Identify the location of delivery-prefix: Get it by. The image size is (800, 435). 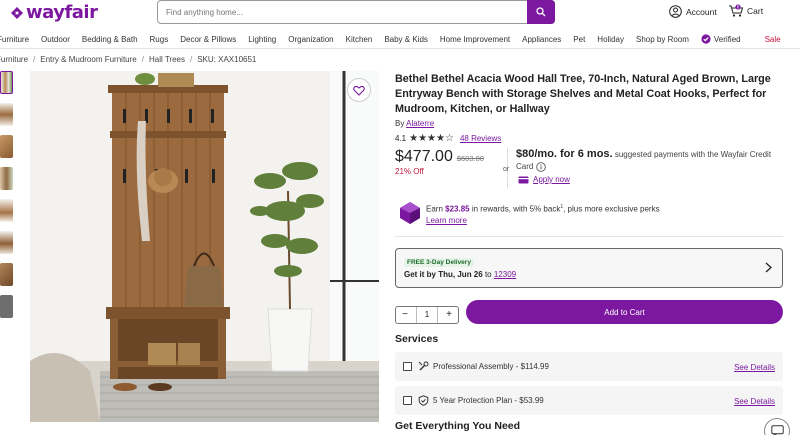
(420, 274).